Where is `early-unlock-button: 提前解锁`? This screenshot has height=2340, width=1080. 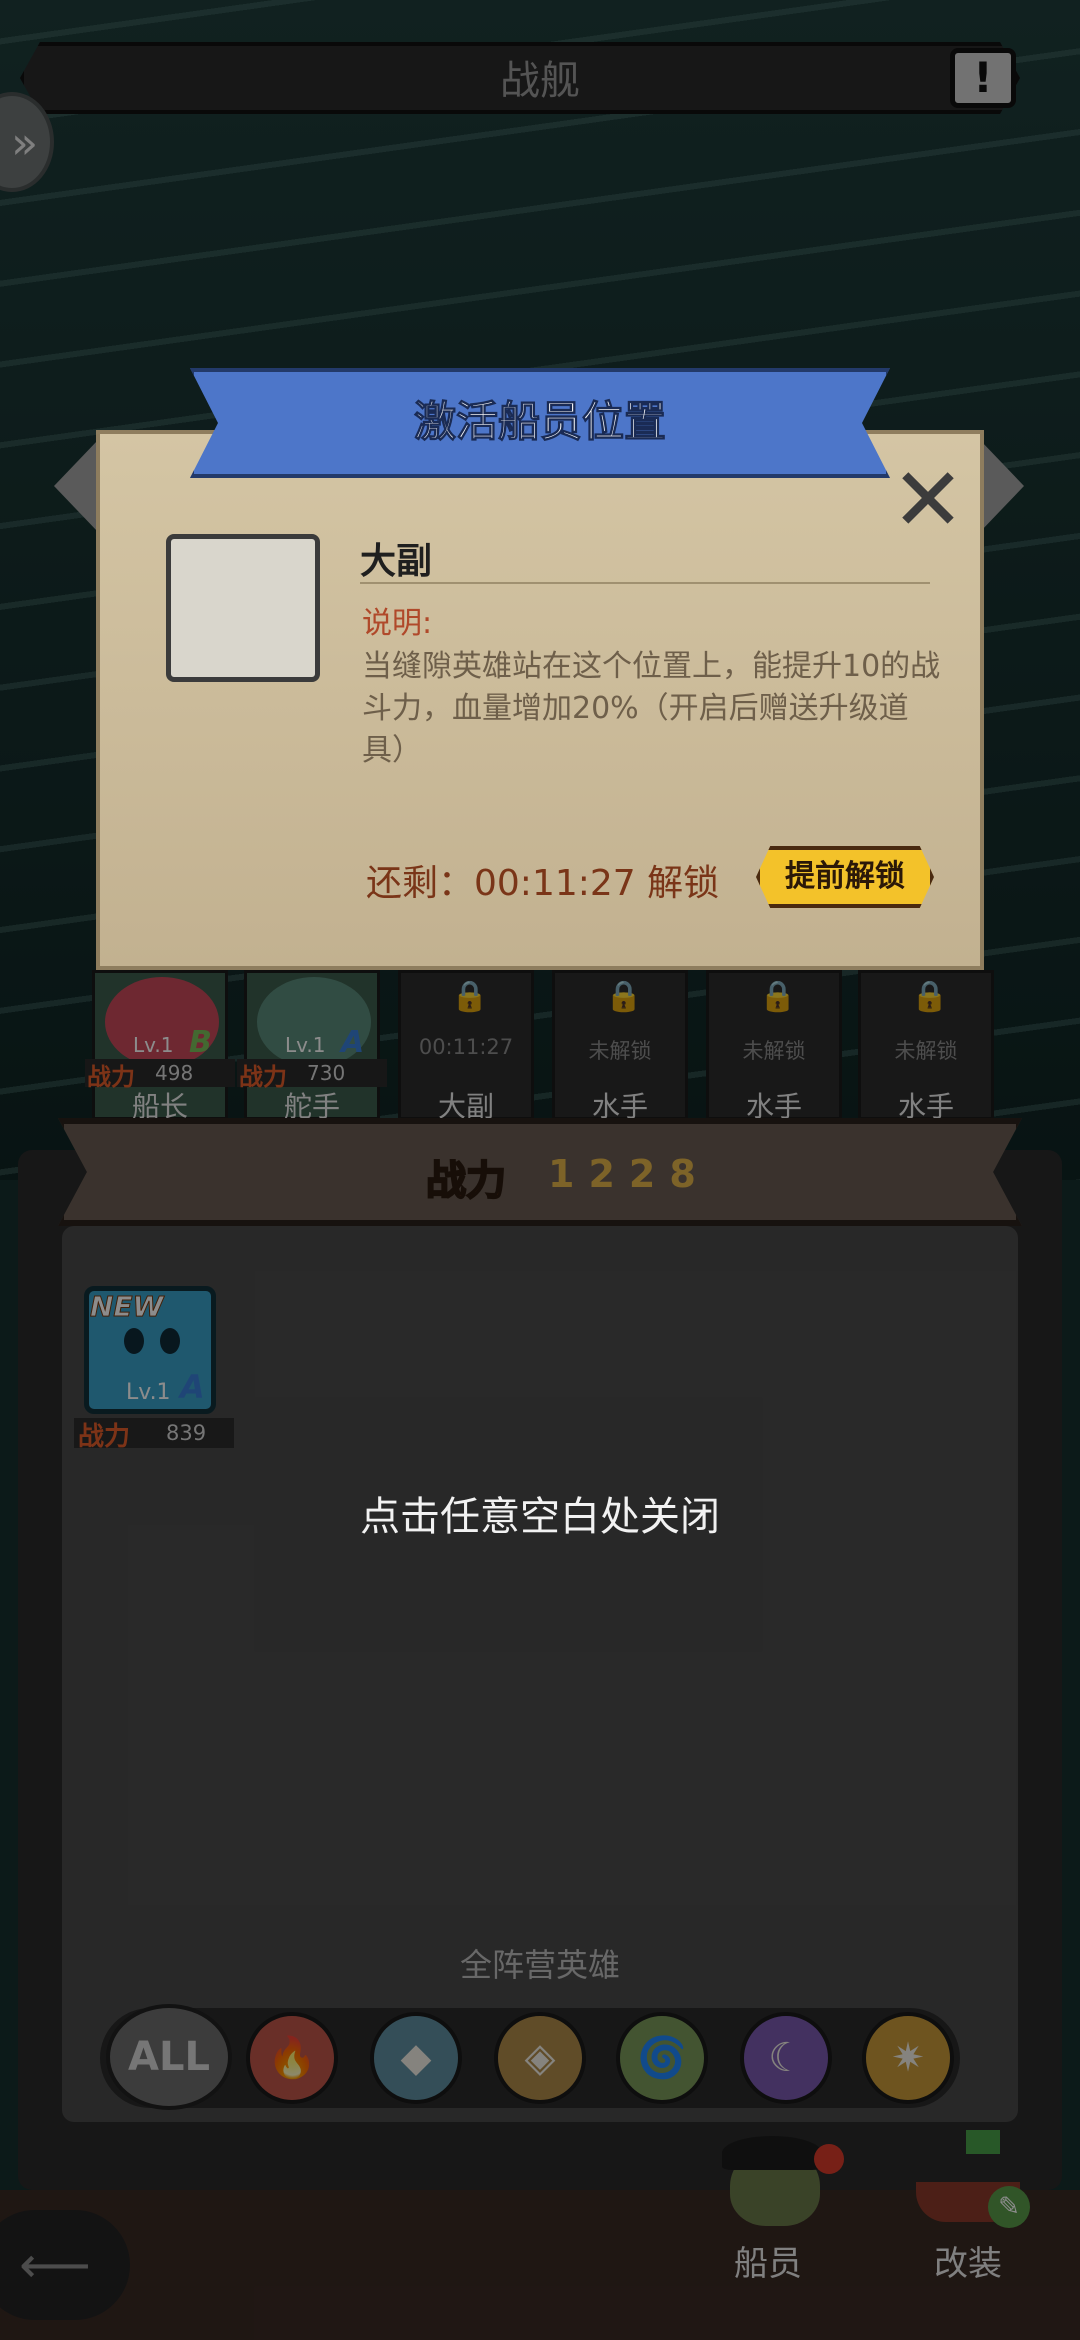
early-unlock-button: 提前解锁 is located at coordinates (845, 877).